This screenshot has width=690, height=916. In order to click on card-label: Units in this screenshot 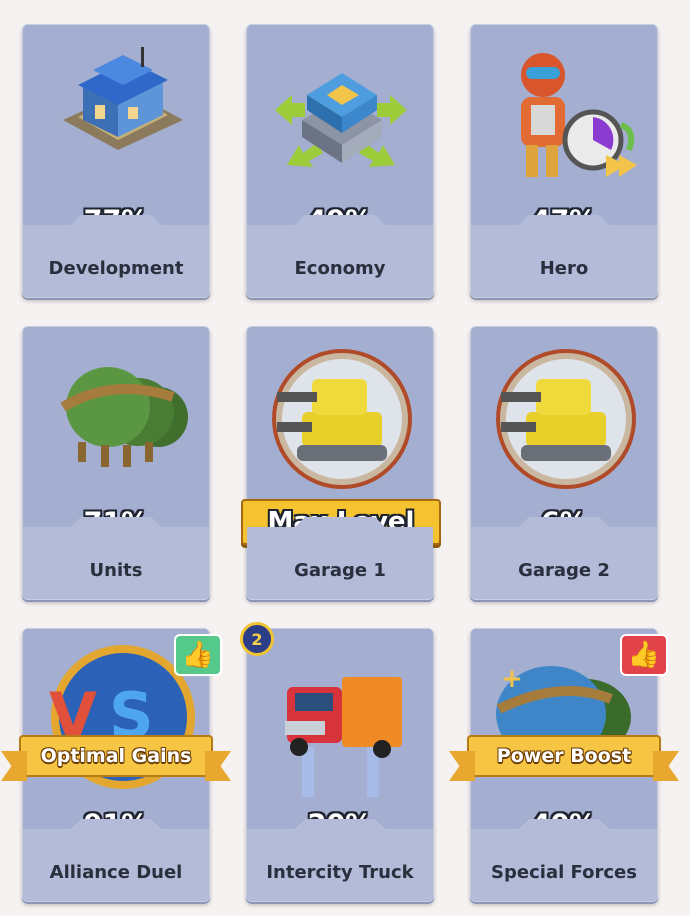, I will do `click(116, 570)`.